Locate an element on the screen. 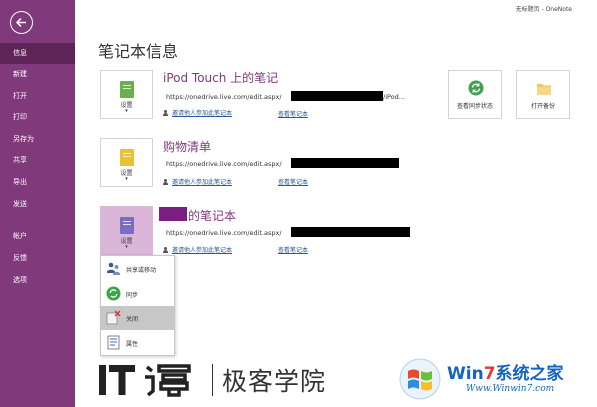 This screenshot has height=407, width=597. menu-item-sync: 同步 is located at coordinates (137, 294).